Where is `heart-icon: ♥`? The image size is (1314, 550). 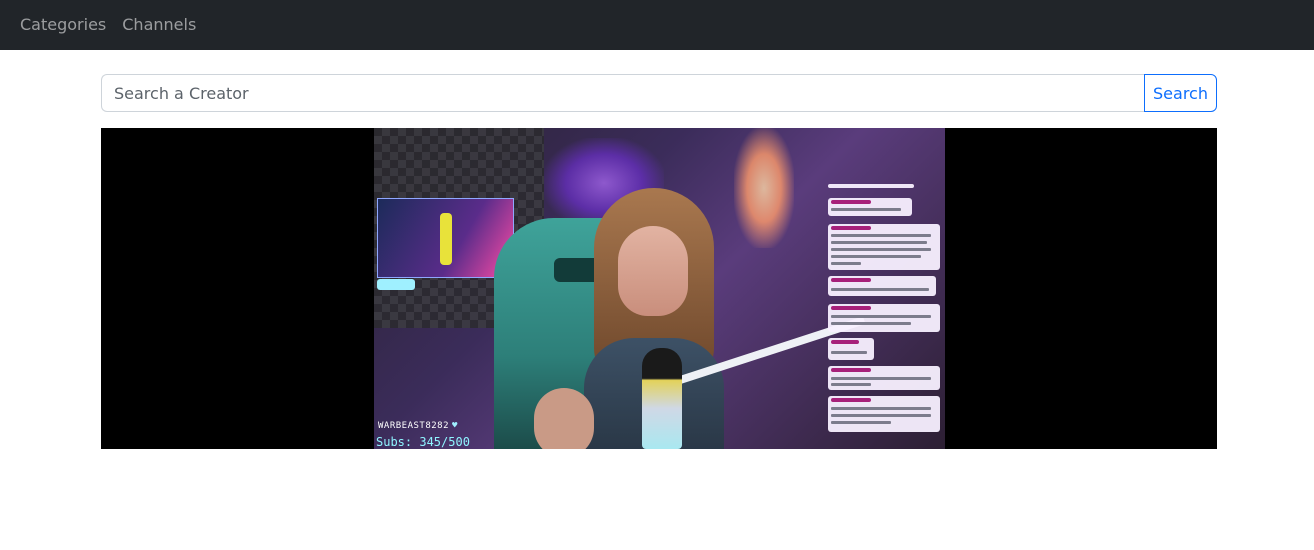
heart-icon: ♥ is located at coordinates (455, 426).